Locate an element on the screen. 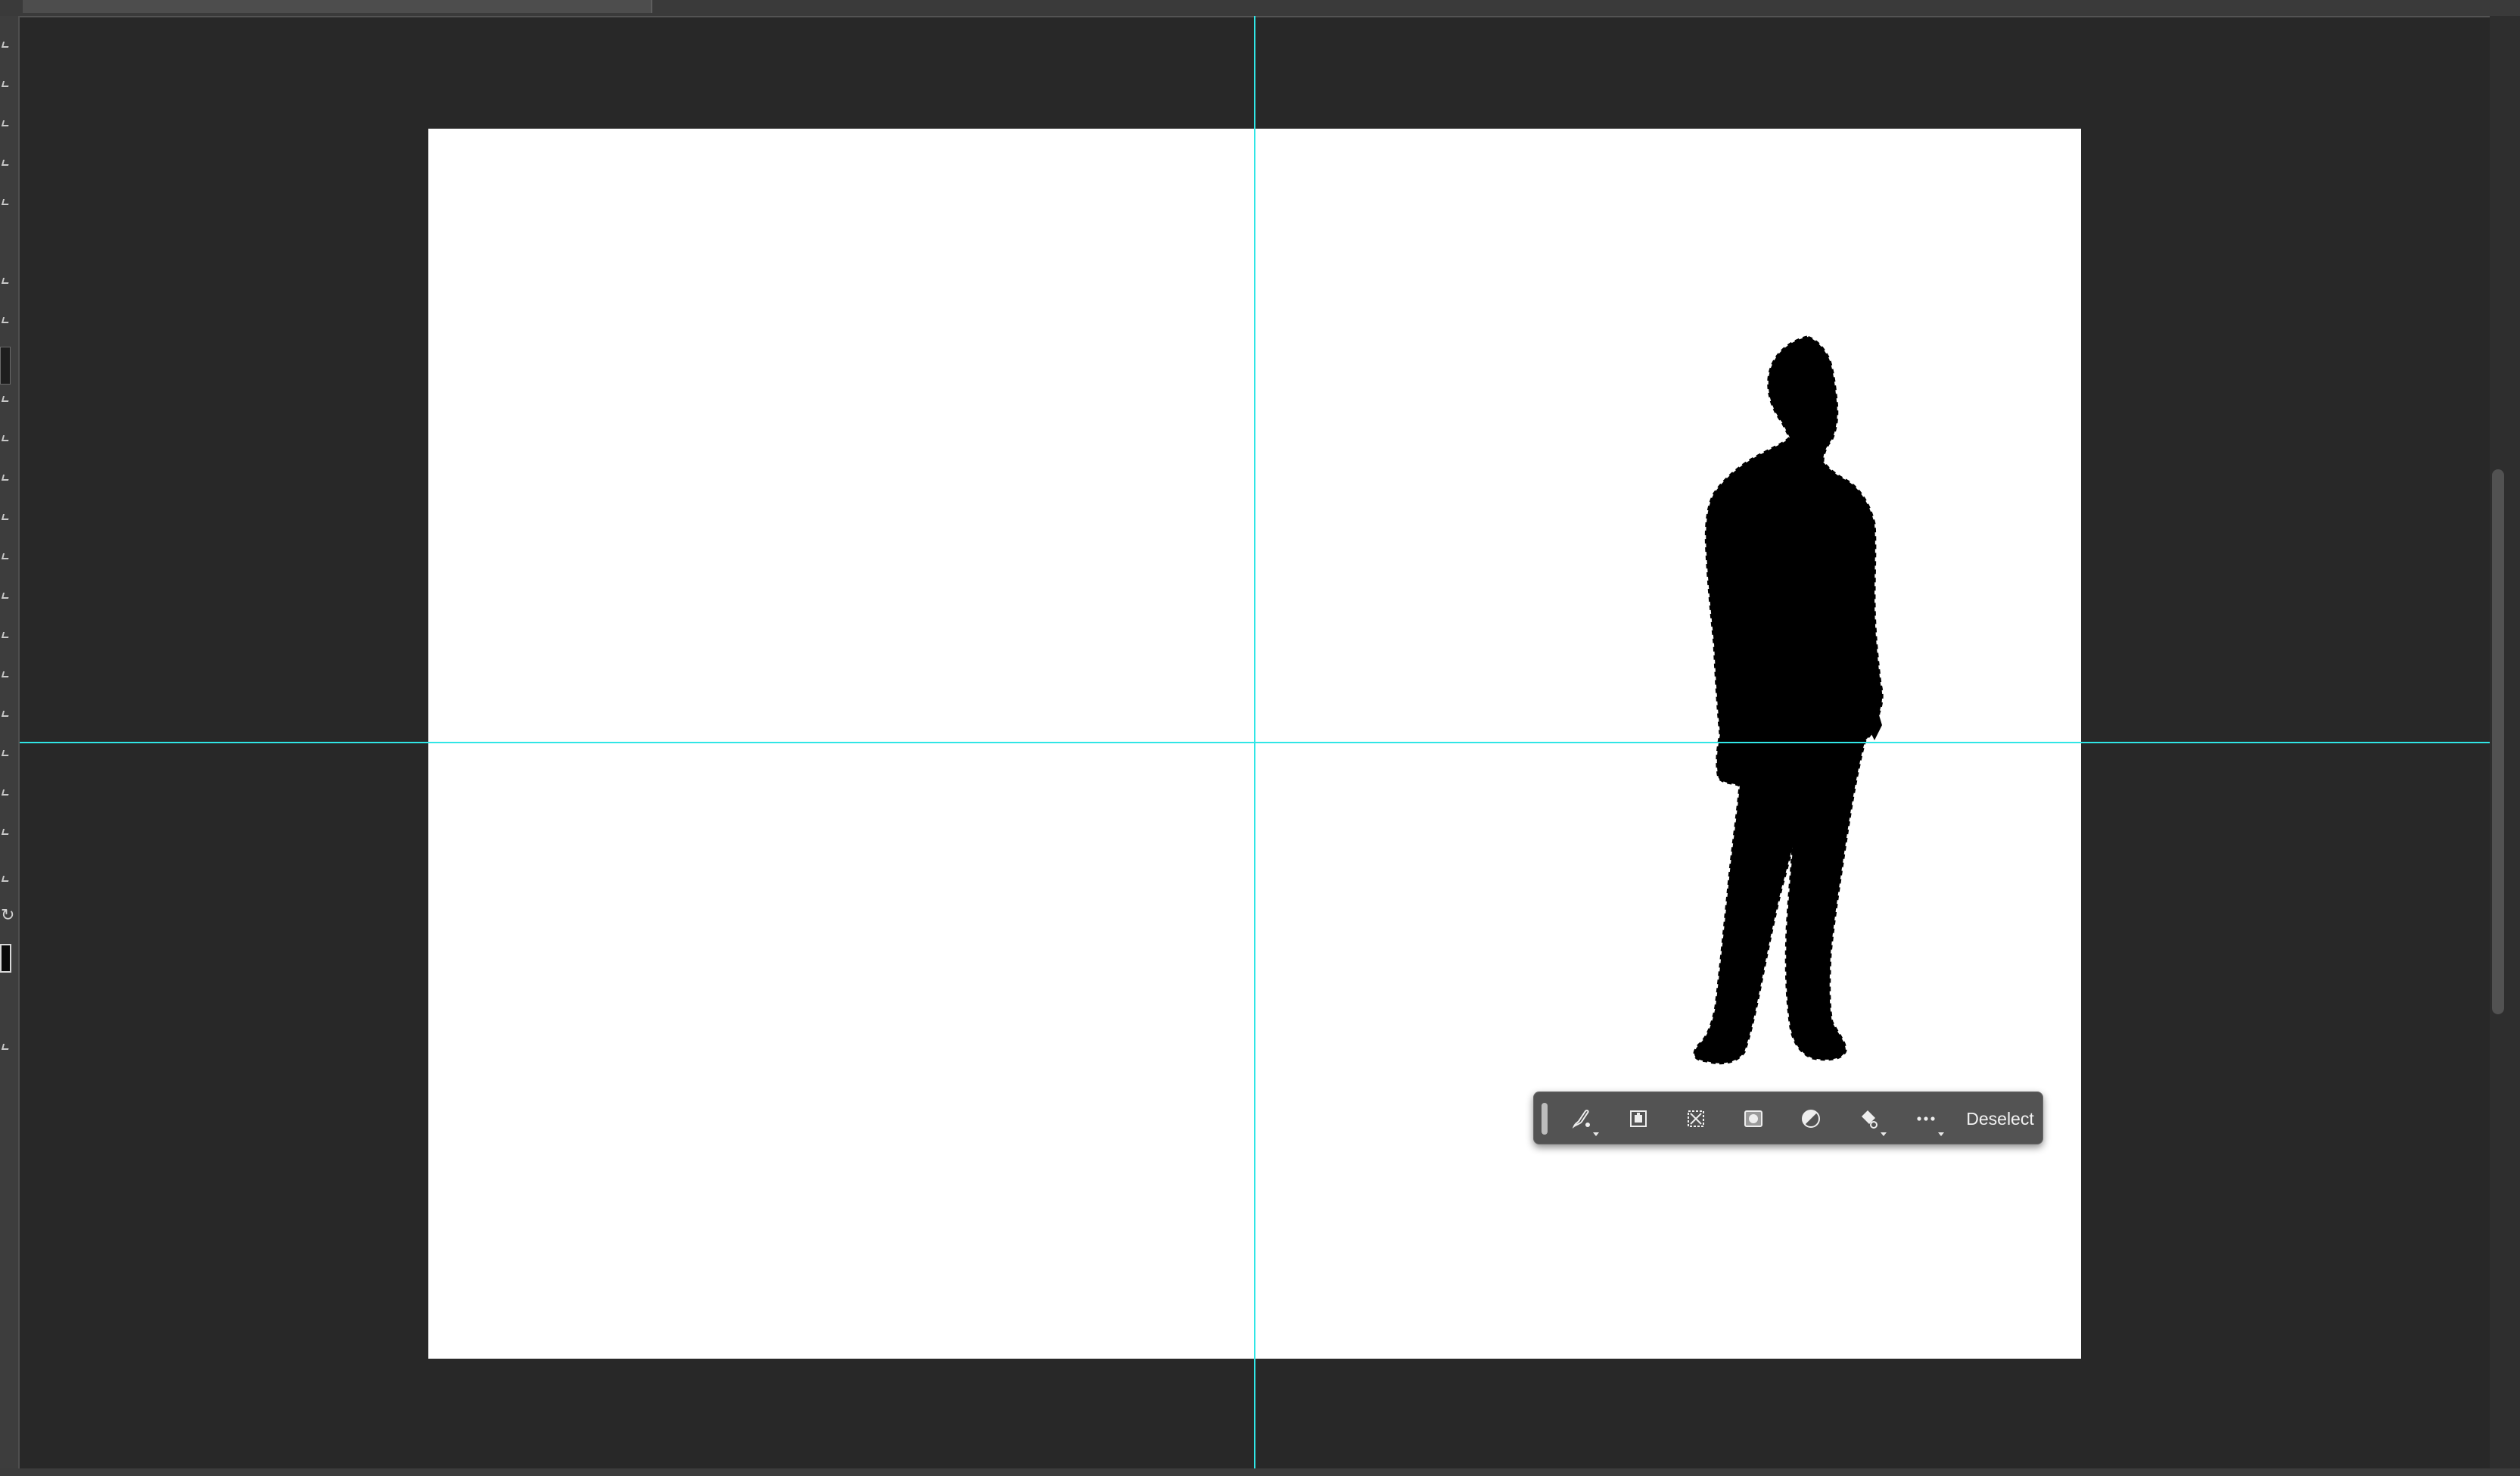 The height and width of the screenshot is (1476, 2520). fill-selection-icon is located at coordinates (1870, 1119).